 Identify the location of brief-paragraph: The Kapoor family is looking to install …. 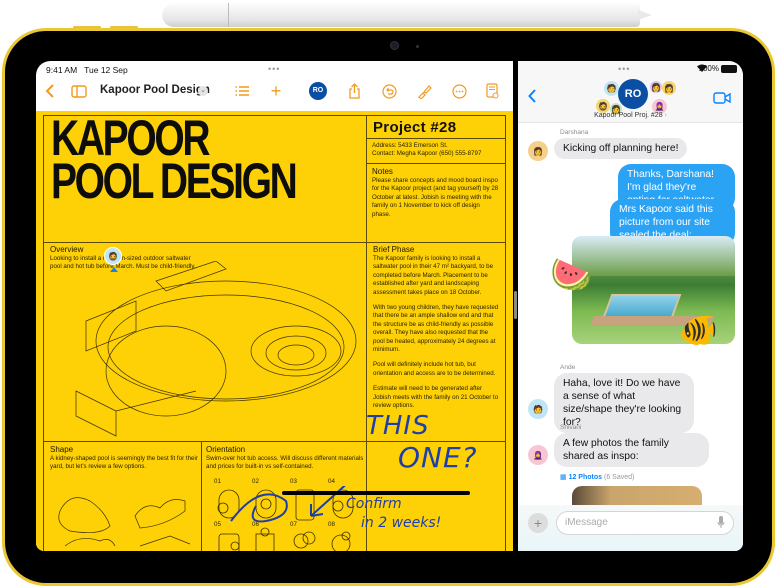
(433, 275).